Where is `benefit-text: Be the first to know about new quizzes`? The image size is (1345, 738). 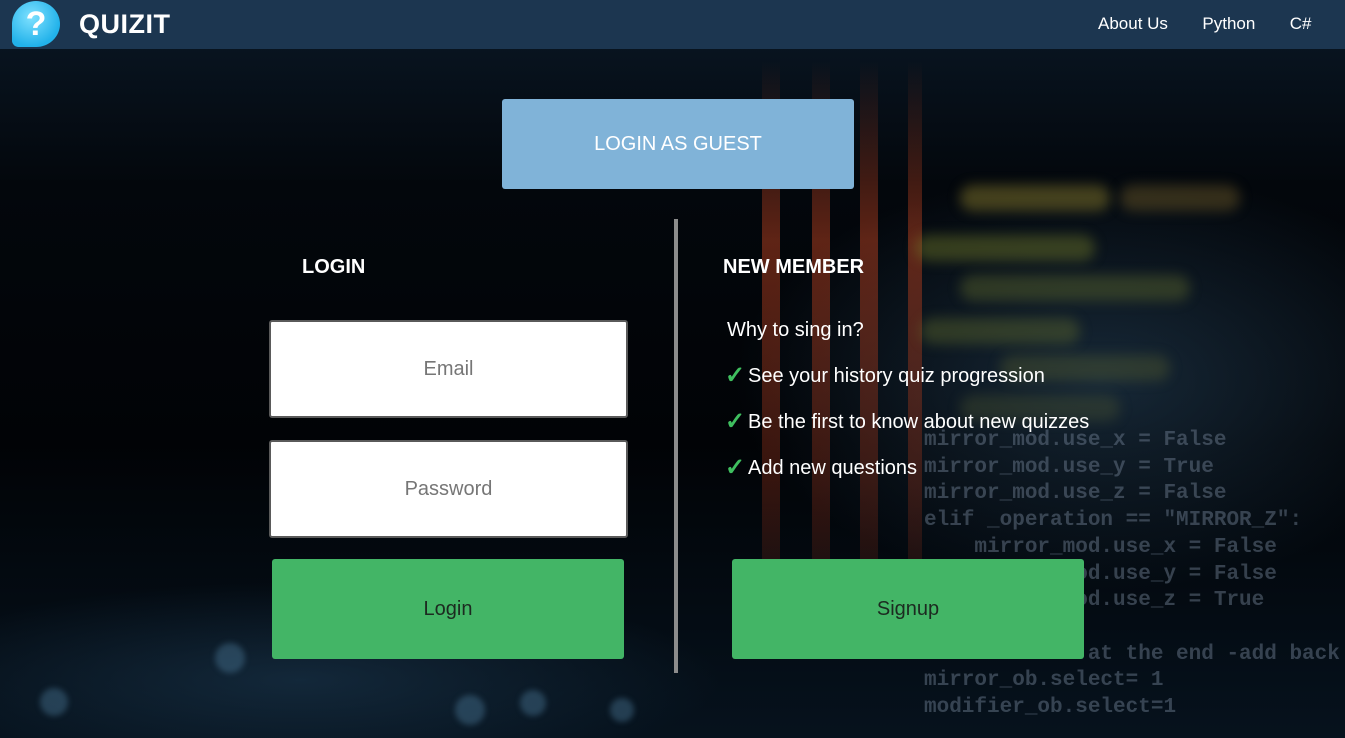 benefit-text: Be the first to know about new quizzes is located at coordinates (919, 422).